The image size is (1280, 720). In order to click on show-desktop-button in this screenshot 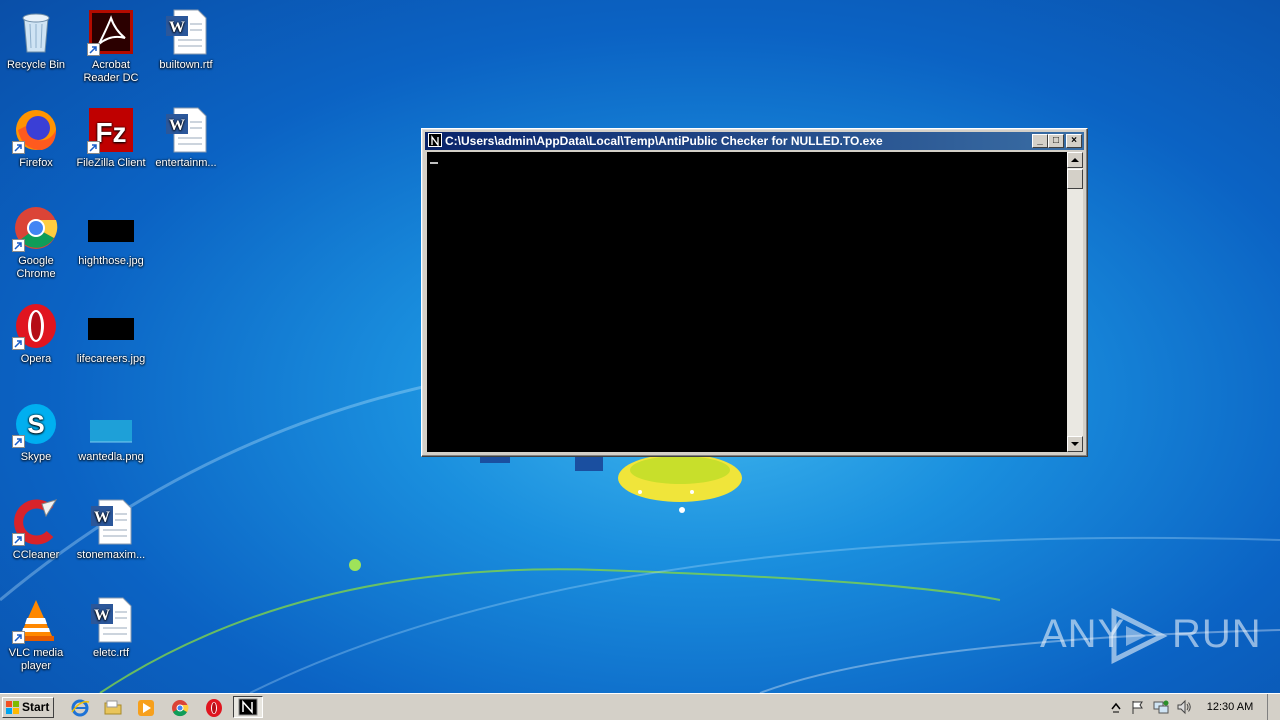, I will do `click(1273, 707)`.